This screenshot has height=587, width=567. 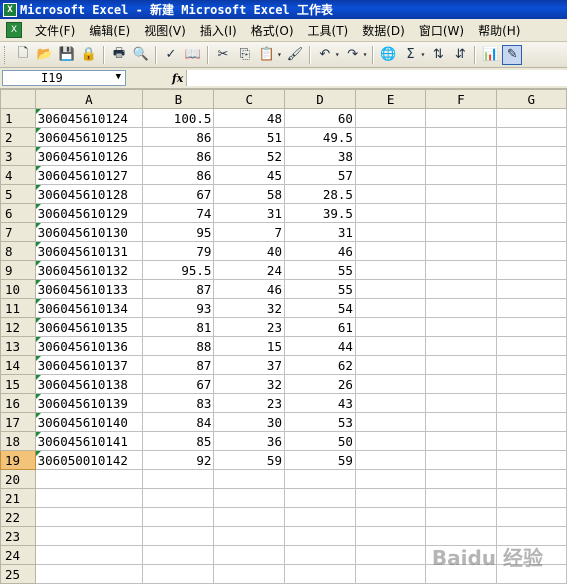 What do you see at coordinates (89, 55) in the screenshot?
I see `permission-icon: 🔒` at bounding box center [89, 55].